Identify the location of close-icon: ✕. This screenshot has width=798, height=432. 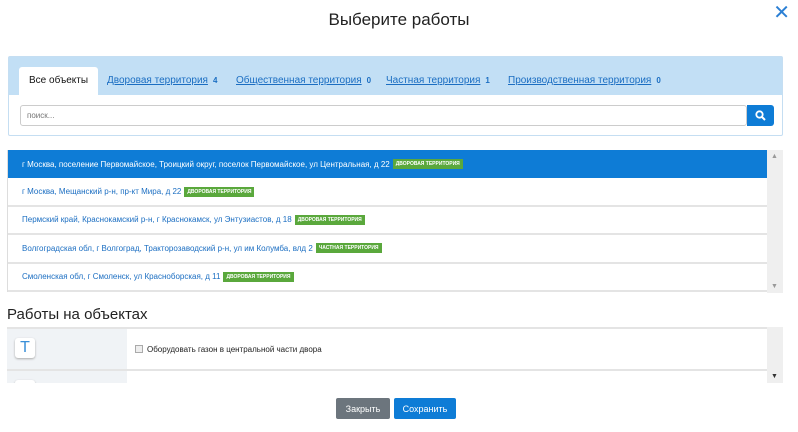
(781, 12).